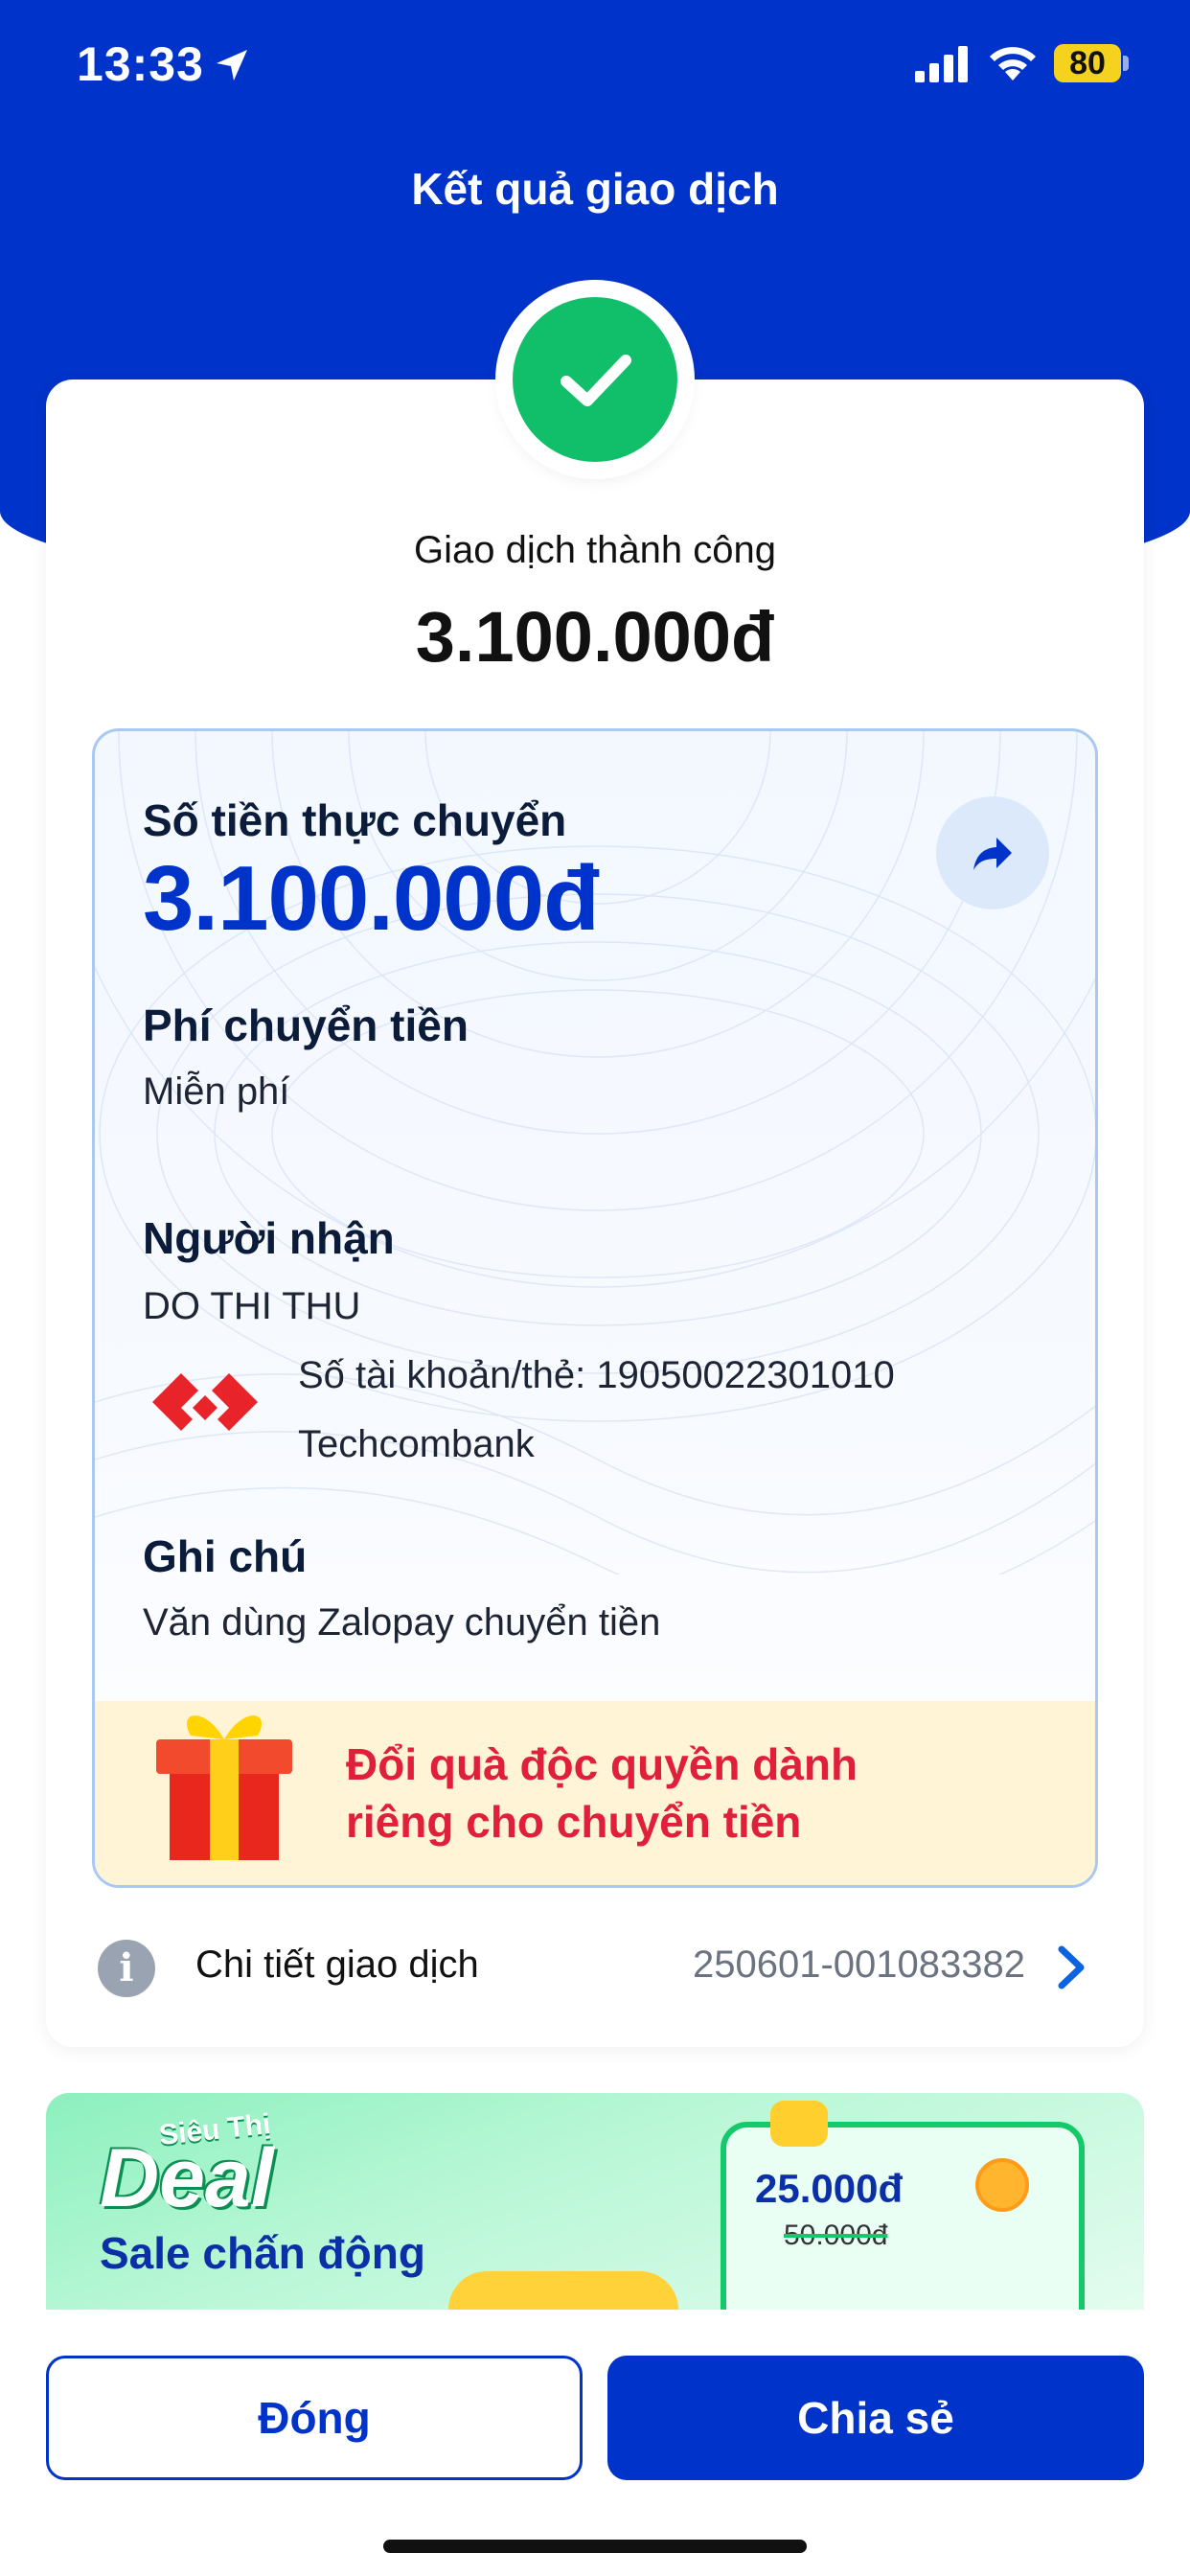 The image size is (1190, 2576). I want to click on emoji-face-icon, so click(799, 2124).